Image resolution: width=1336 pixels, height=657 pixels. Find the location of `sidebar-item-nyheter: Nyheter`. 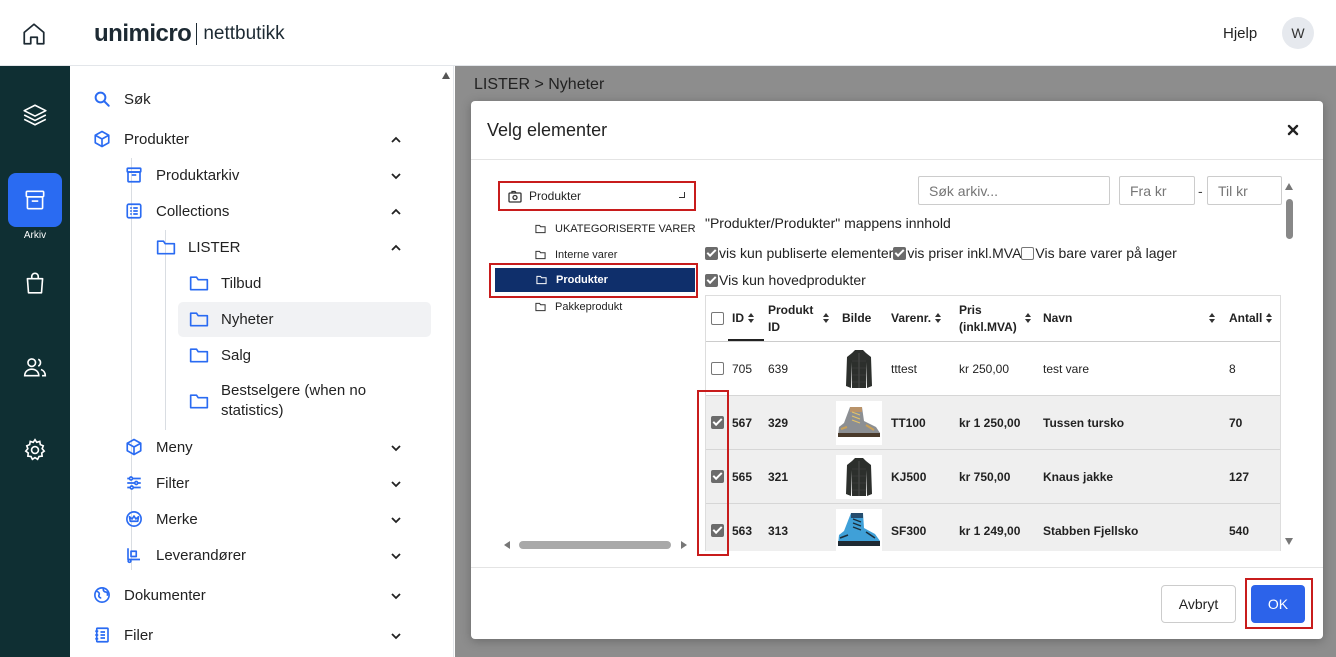

sidebar-item-nyheter: Nyheter is located at coordinates (231, 319).